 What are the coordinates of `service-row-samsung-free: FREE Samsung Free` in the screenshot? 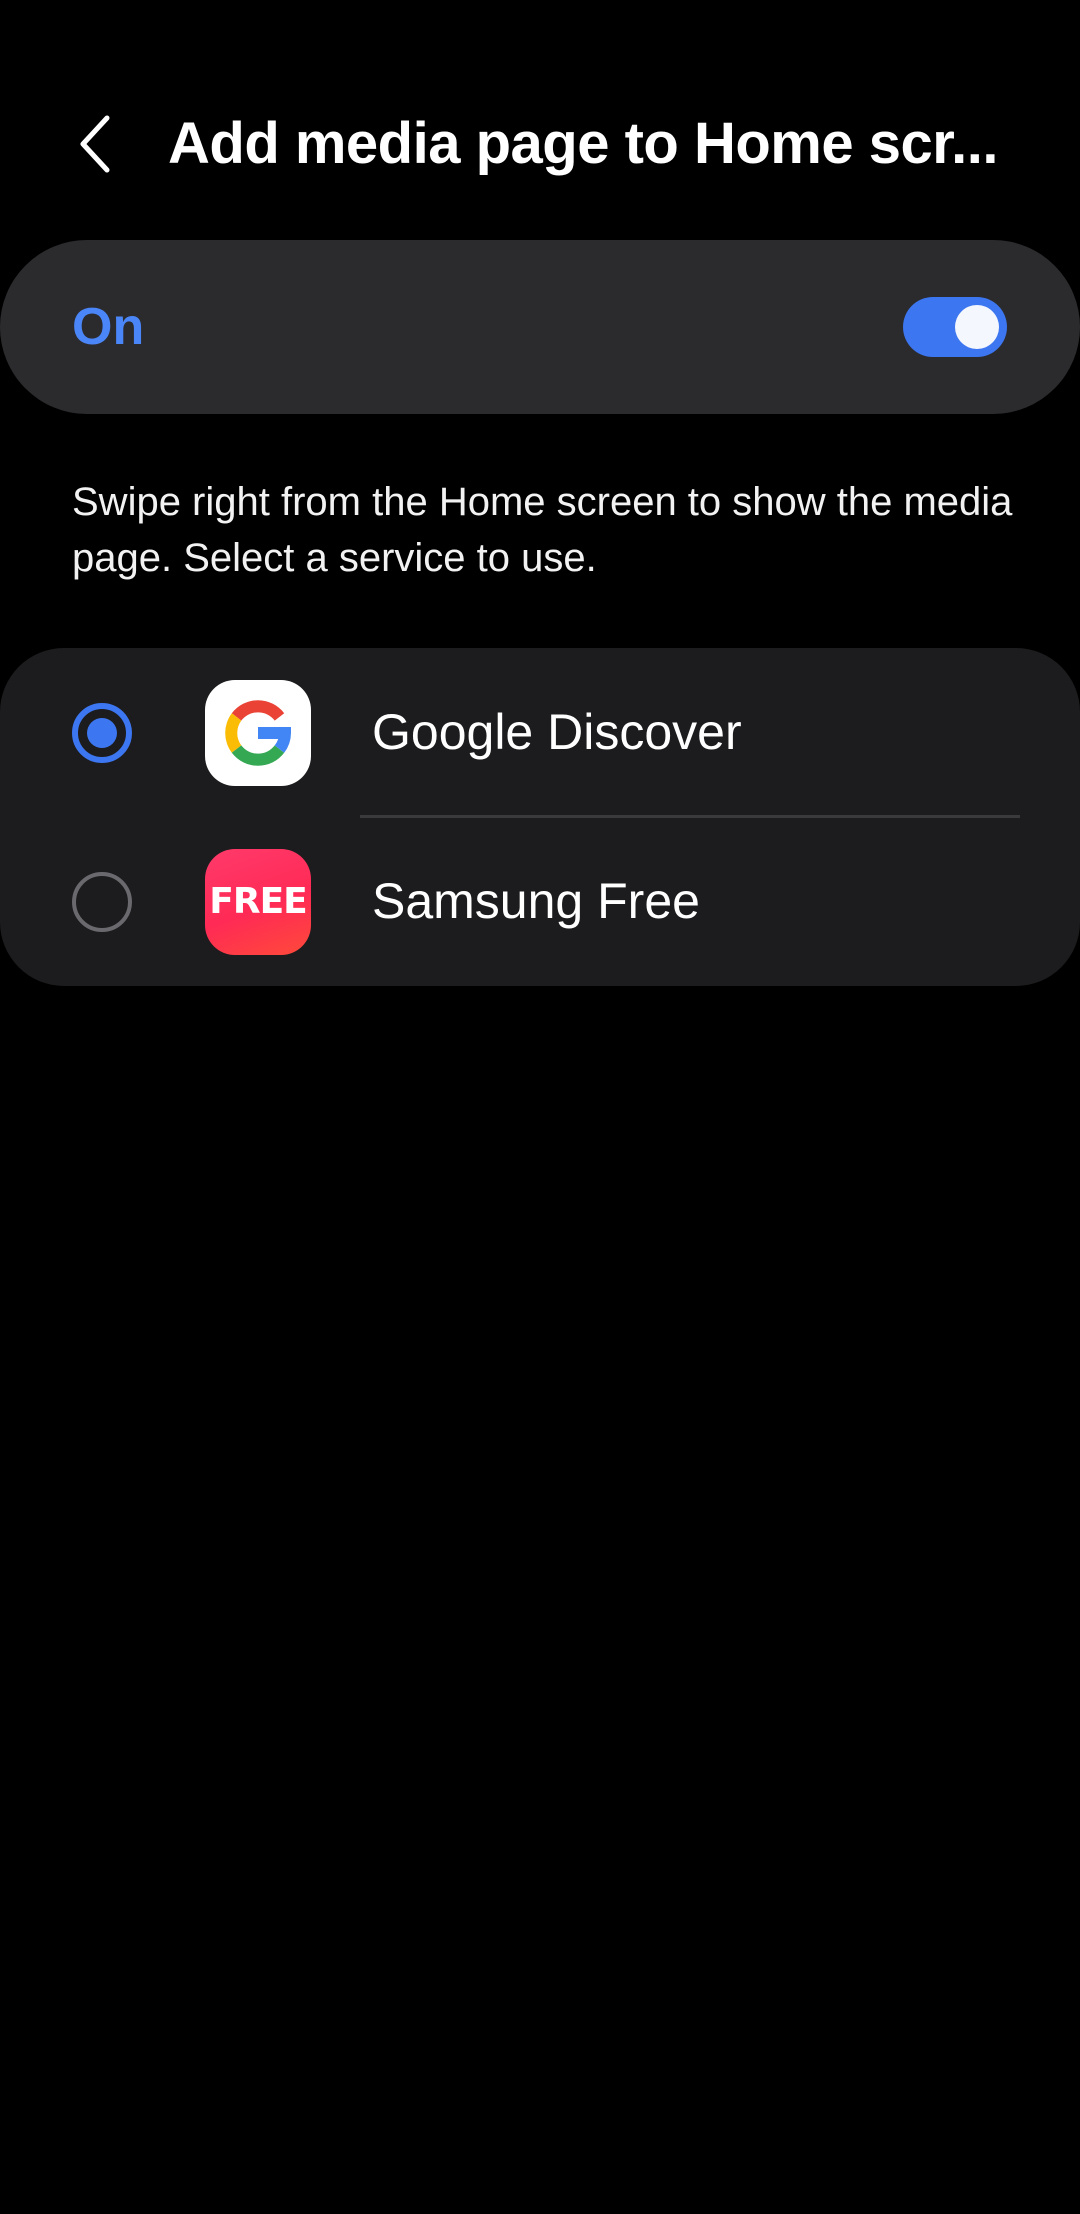 It's located at (540, 901).